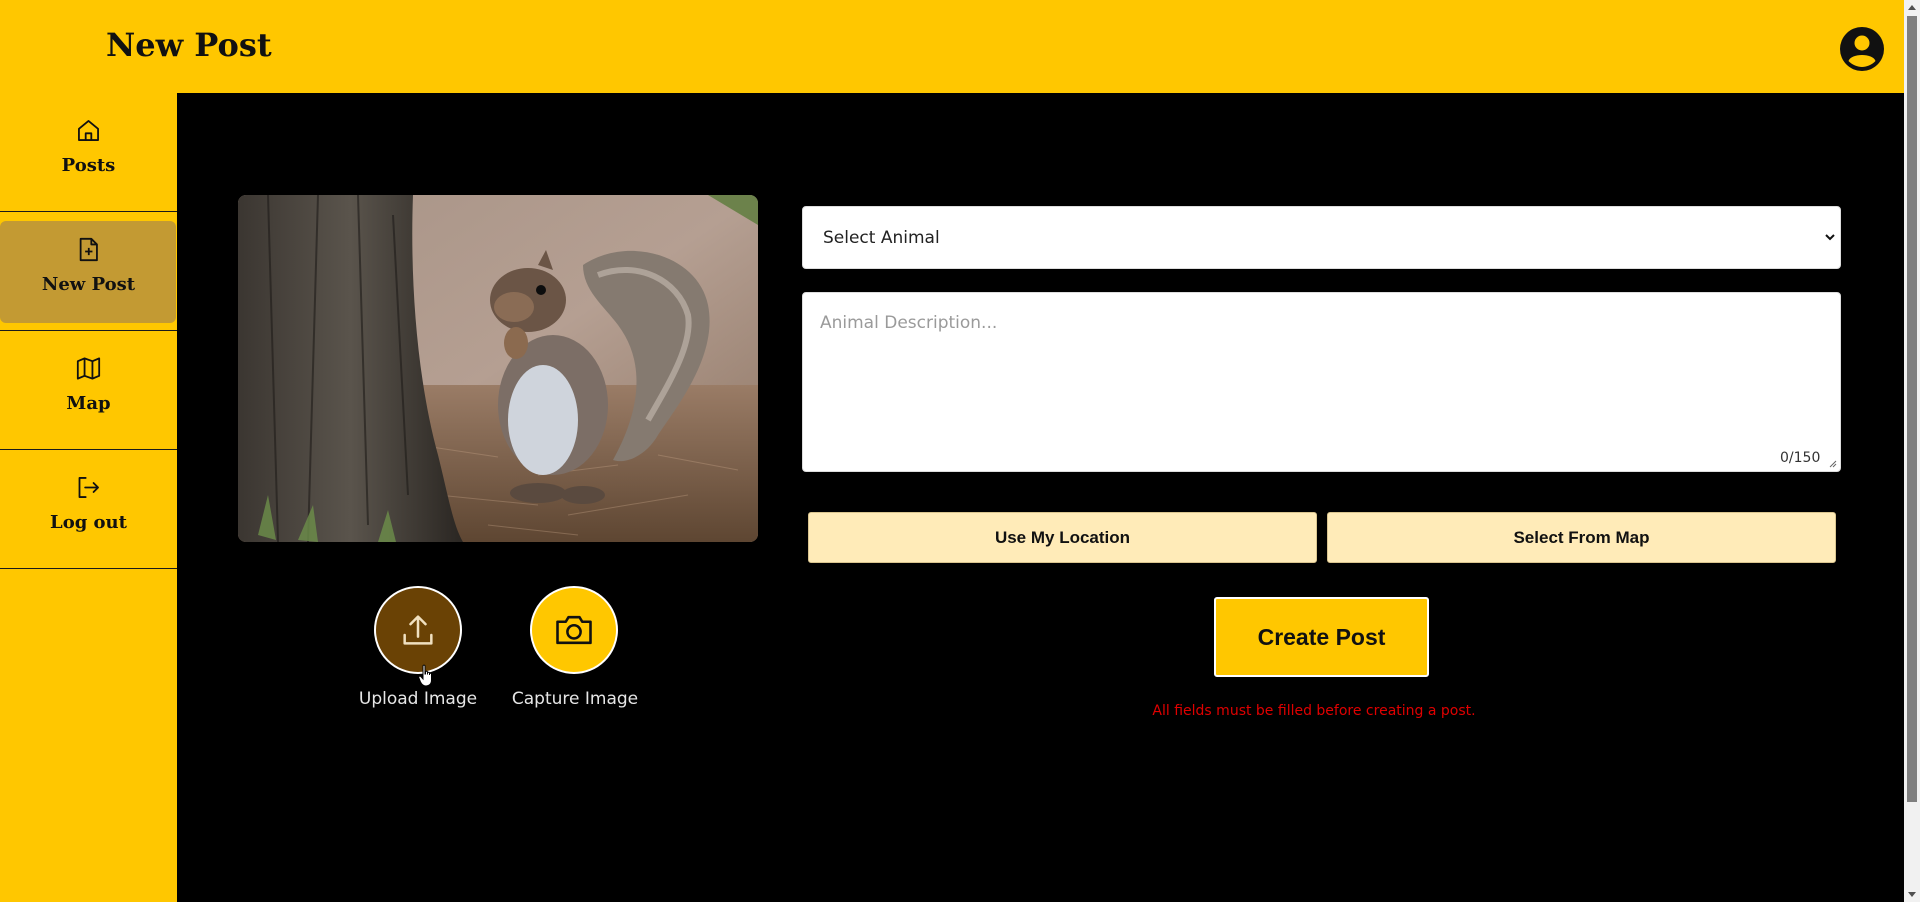  I want to click on sidebar: Posts New Post Map Log out, so click(88, 497).